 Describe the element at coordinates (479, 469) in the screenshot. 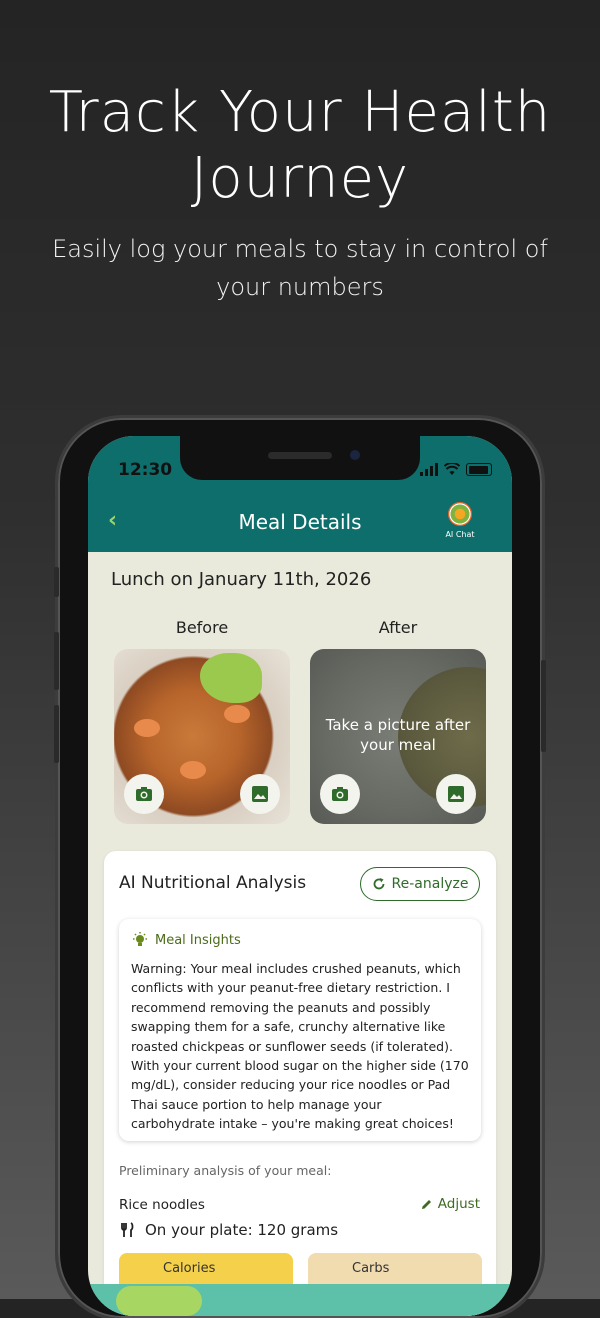

I see `battery-icon` at that location.